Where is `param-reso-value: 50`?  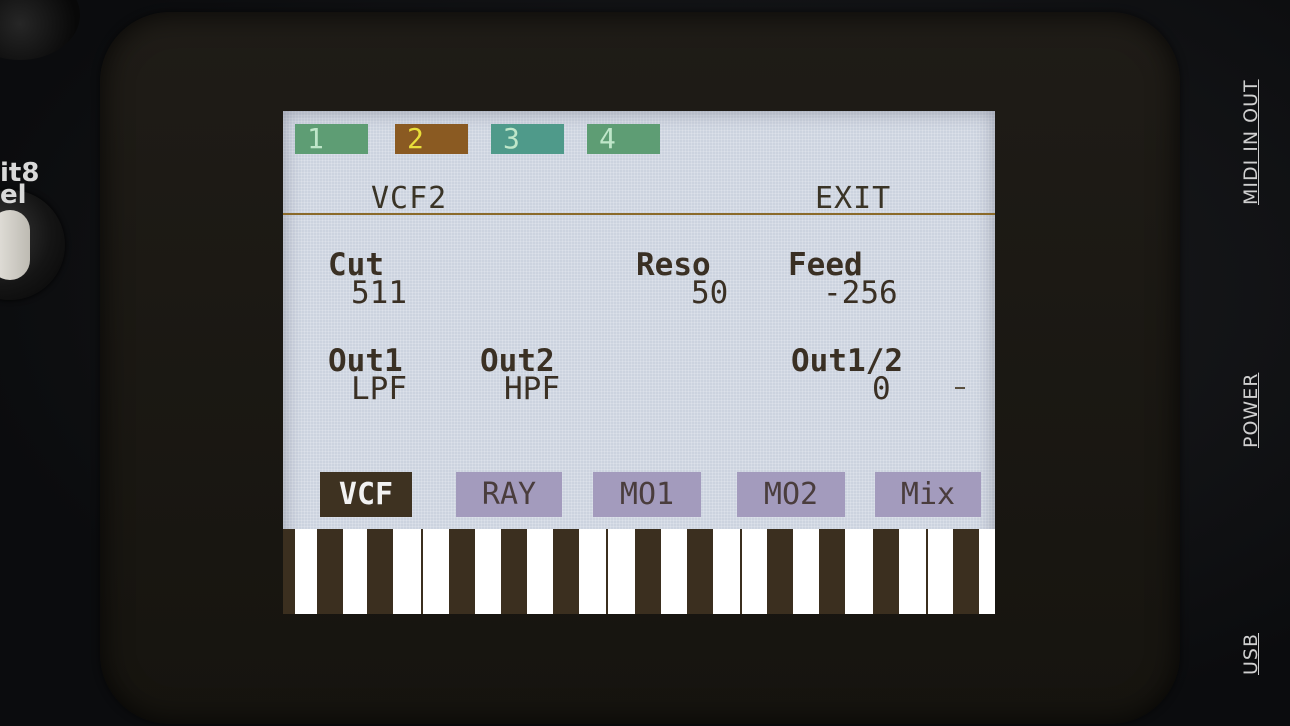 param-reso-value: 50 is located at coordinates (709, 293).